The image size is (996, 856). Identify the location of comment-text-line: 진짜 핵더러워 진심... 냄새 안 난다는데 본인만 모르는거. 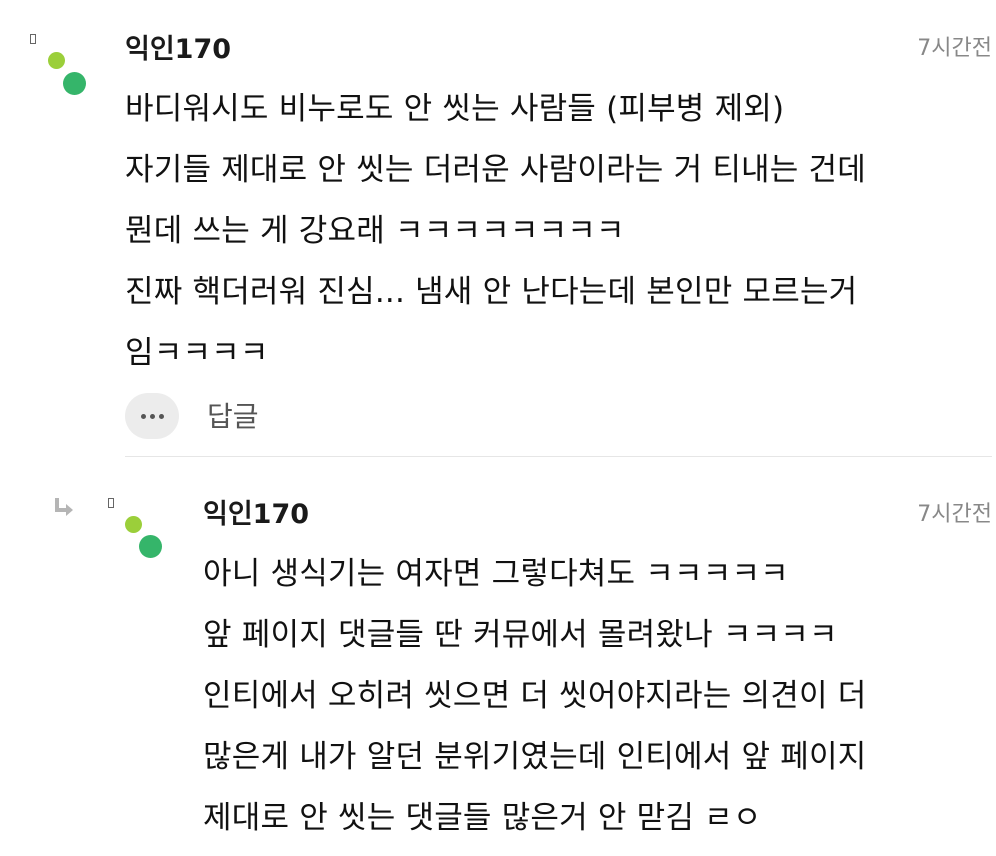
(491, 292).